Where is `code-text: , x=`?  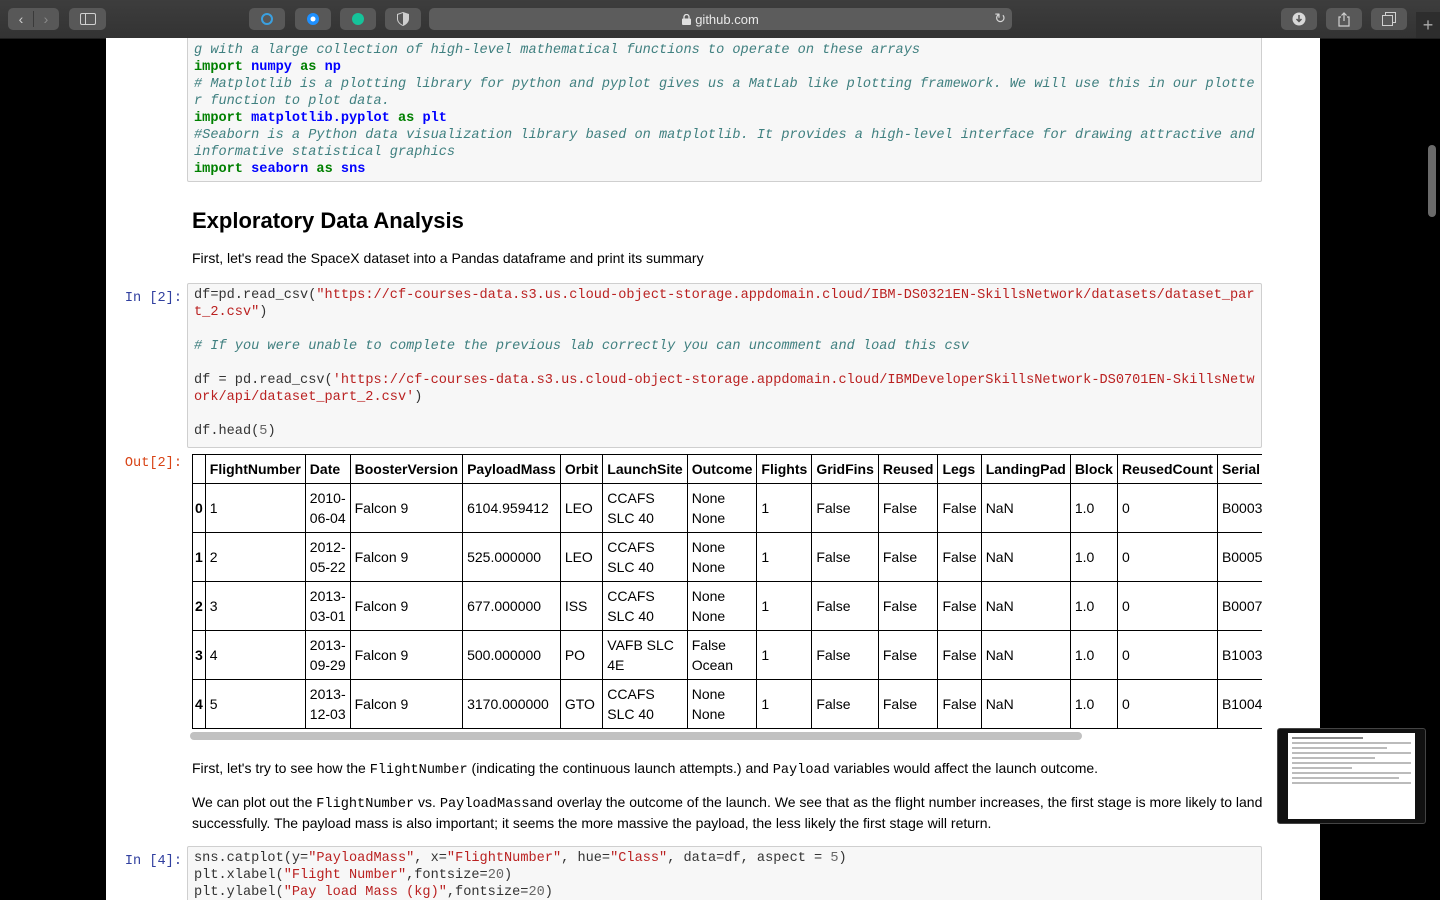 code-text: , x= is located at coordinates (430, 858).